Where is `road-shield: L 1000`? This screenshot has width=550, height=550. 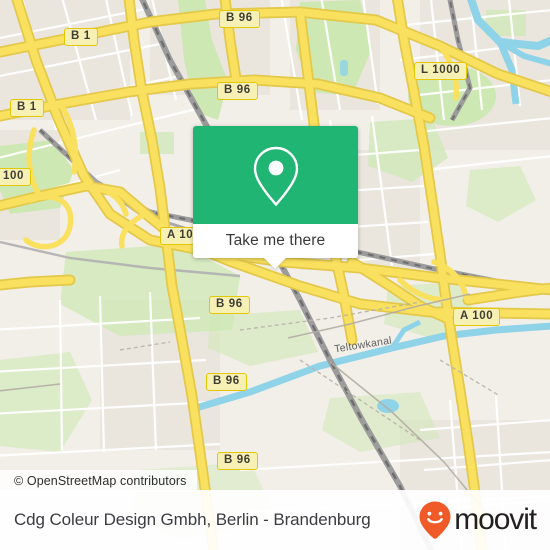
road-shield: L 1000 is located at coordinates (441, 71).